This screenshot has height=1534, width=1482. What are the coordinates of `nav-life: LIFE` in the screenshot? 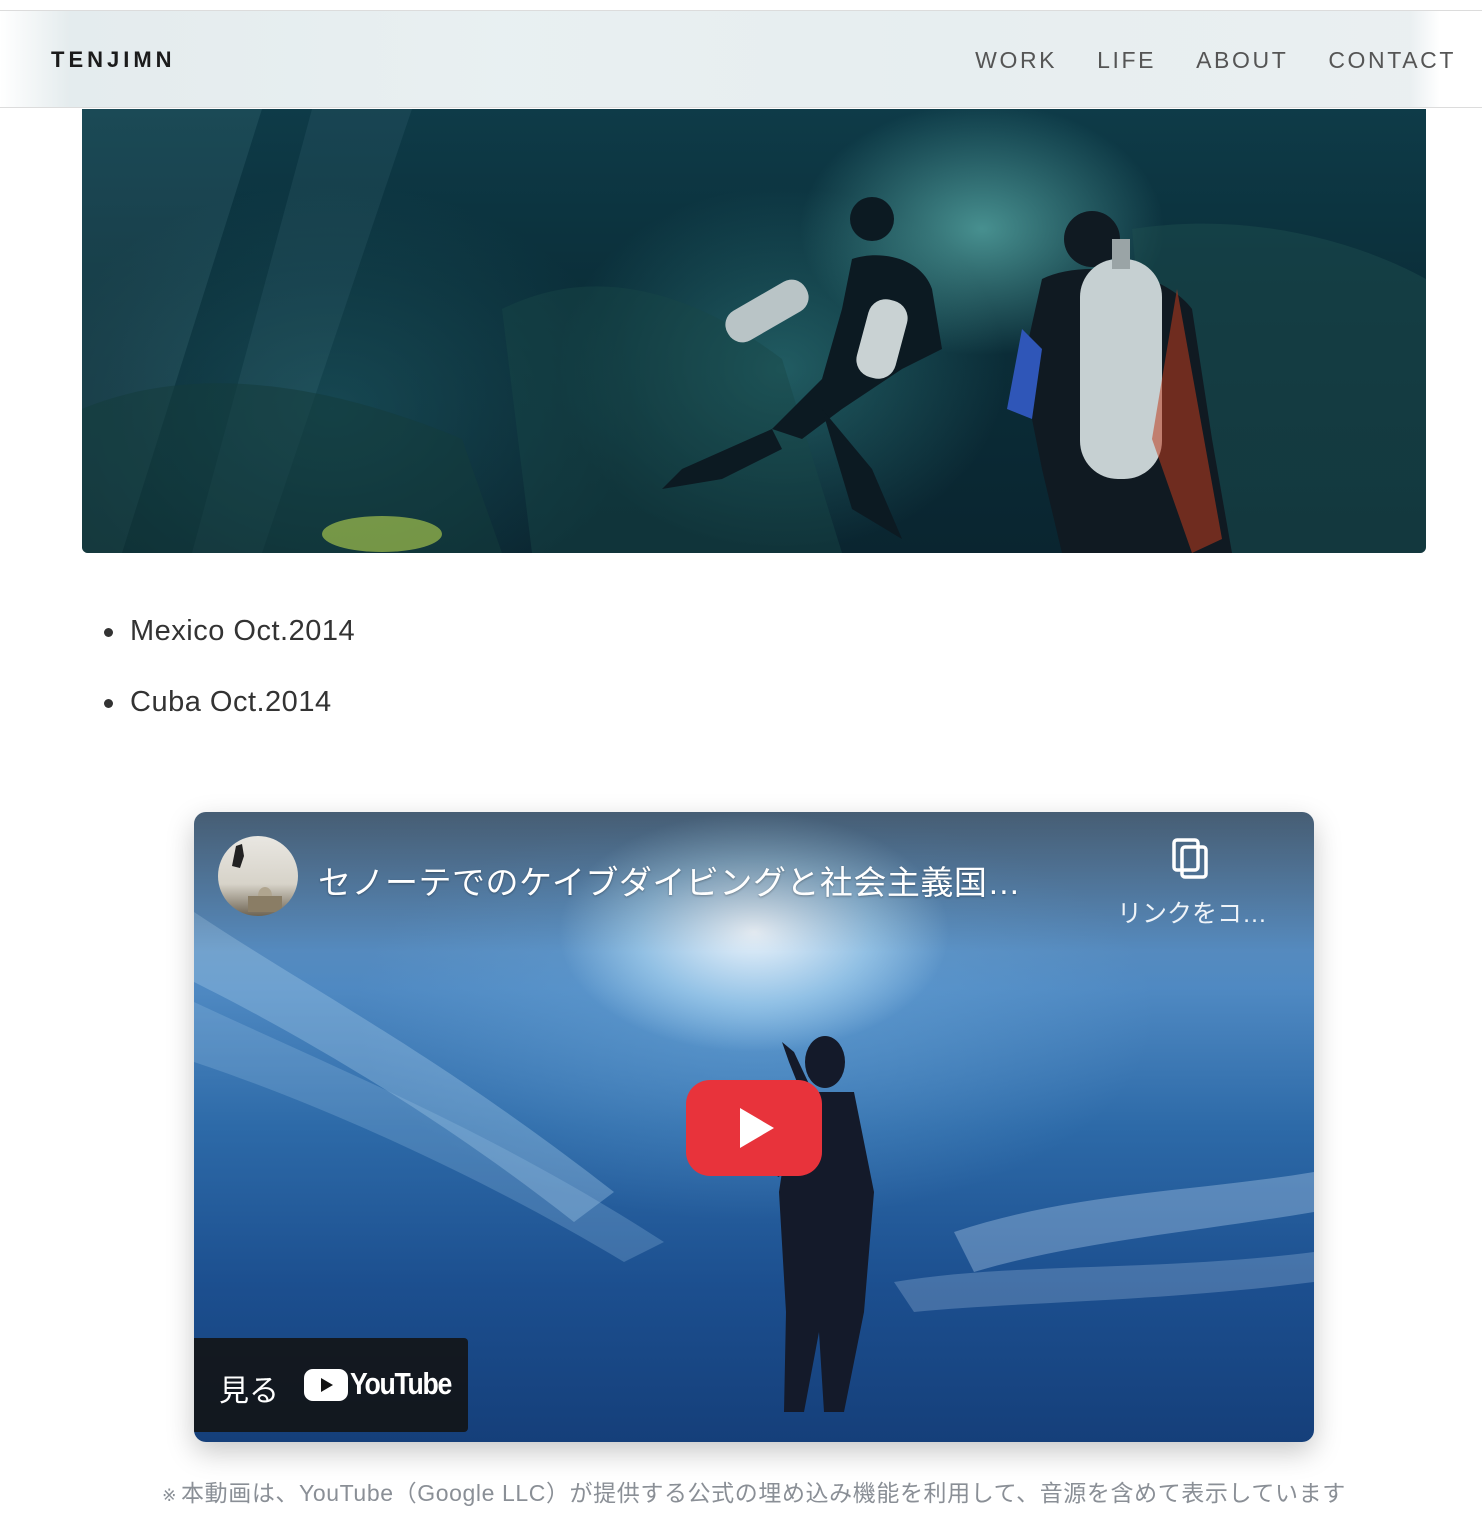 It's located at (1126, 60).